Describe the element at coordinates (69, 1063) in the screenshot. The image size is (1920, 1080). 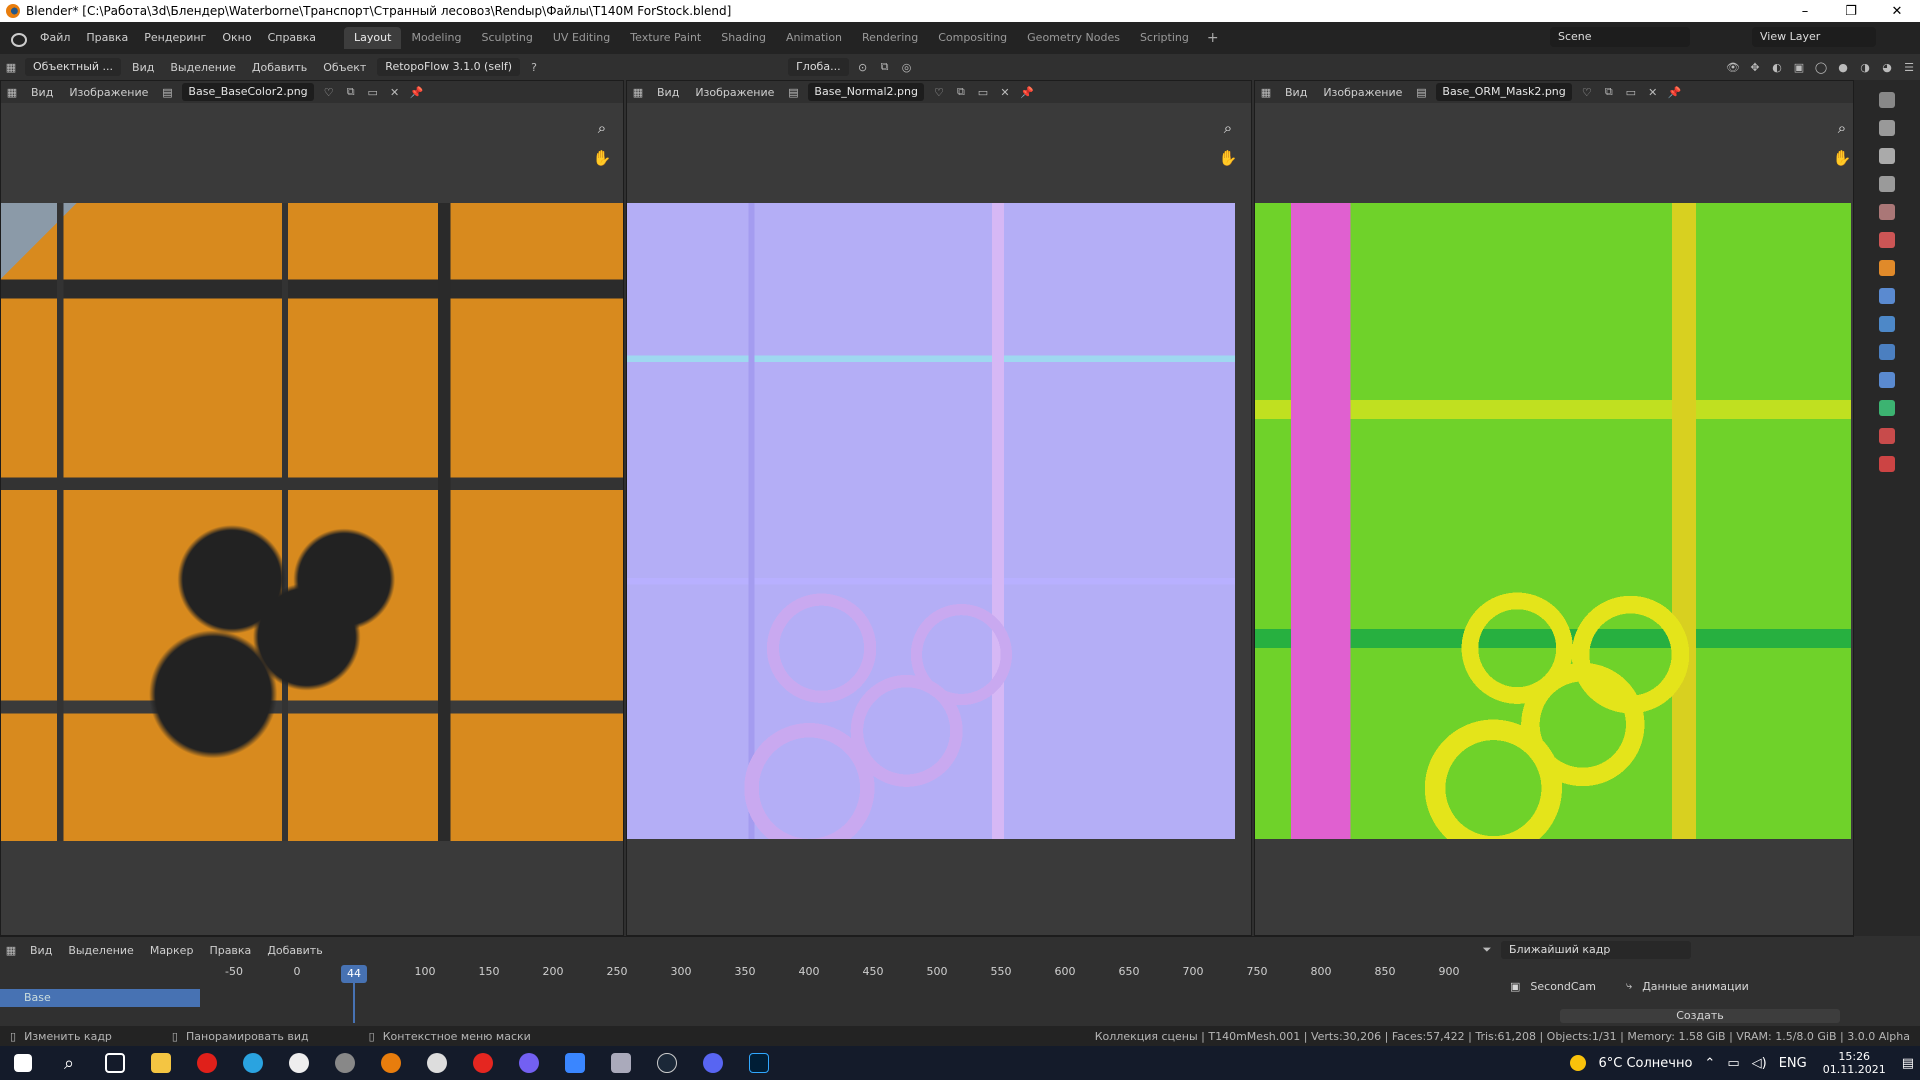
I see `search-icon: ⌕` at that location.